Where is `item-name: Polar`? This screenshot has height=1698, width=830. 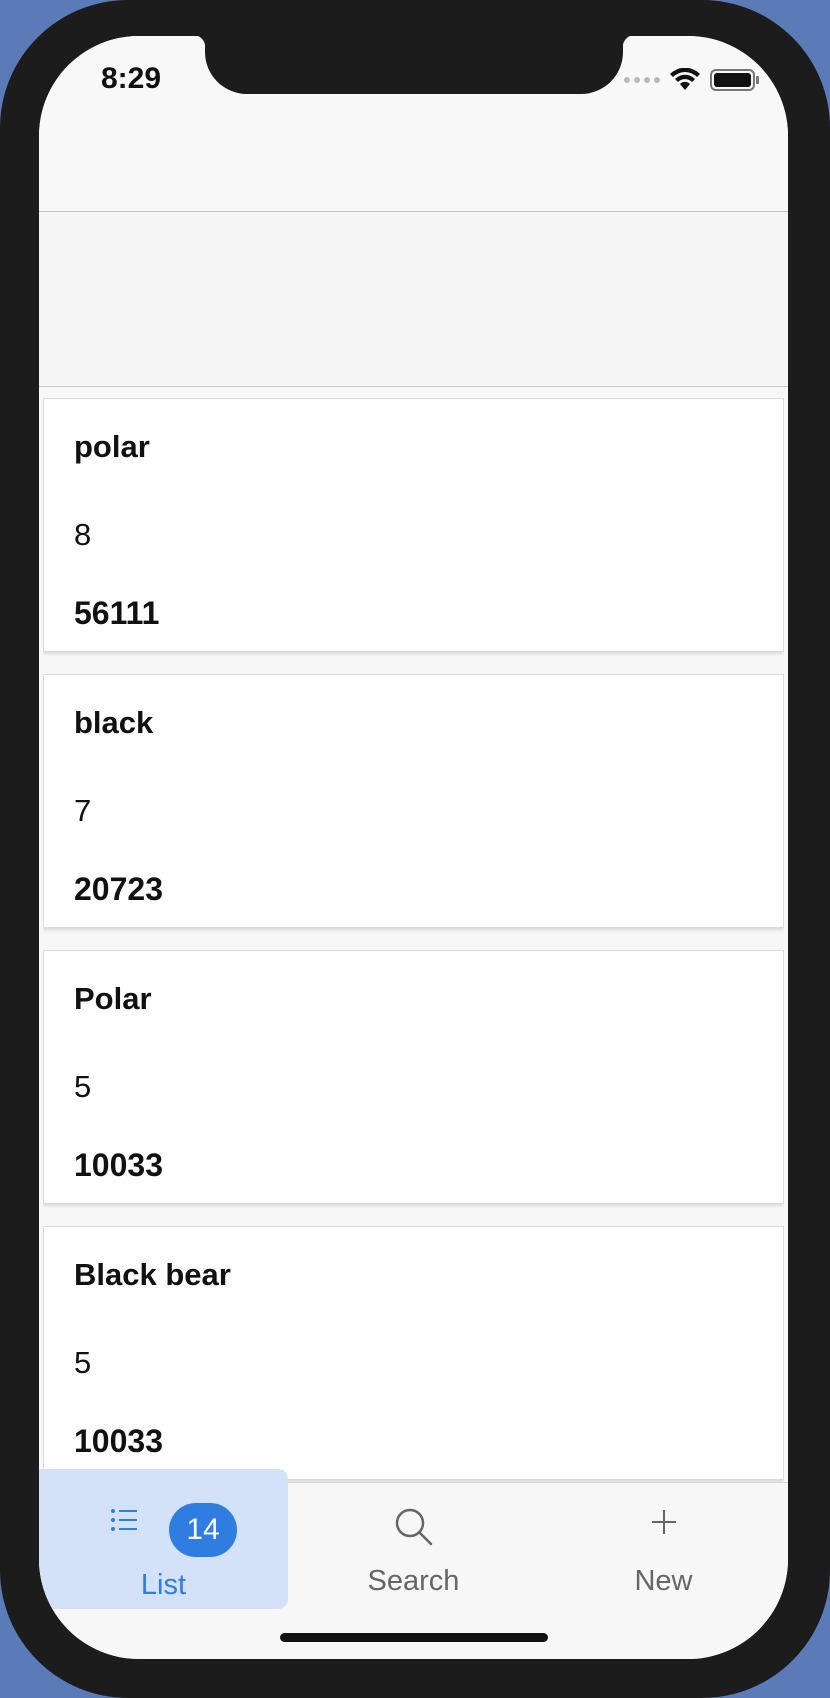 item-name: Polar is located at coordinates (113, 998).